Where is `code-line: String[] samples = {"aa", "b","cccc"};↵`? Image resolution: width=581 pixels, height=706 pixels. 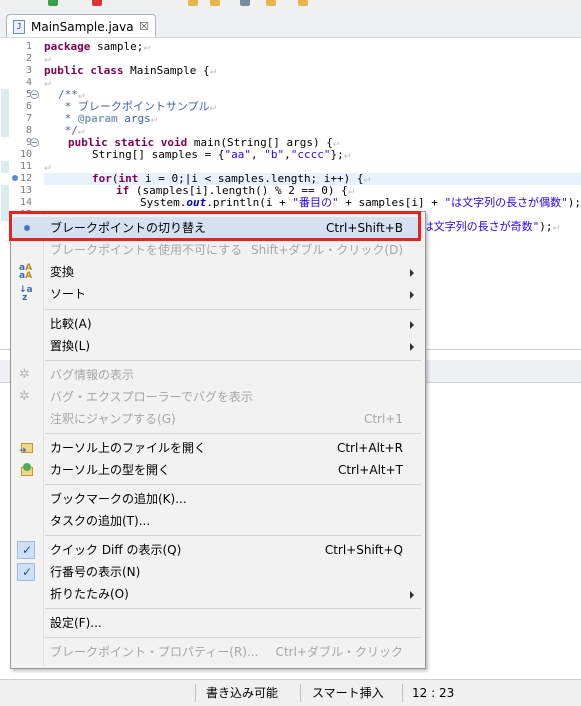
code-line: String[] samples = {"aa", "b","cccc"};↵ is located at coordinates (221, 154).